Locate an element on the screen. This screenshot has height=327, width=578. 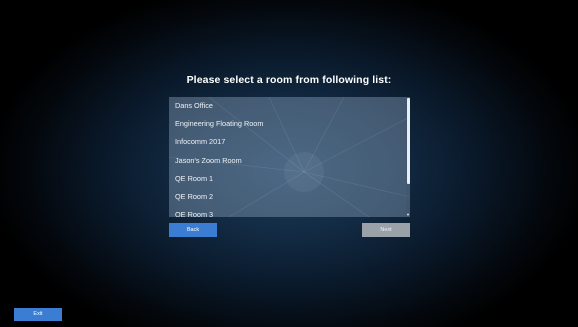
back-button: Back is located at coordinates (193, 230).